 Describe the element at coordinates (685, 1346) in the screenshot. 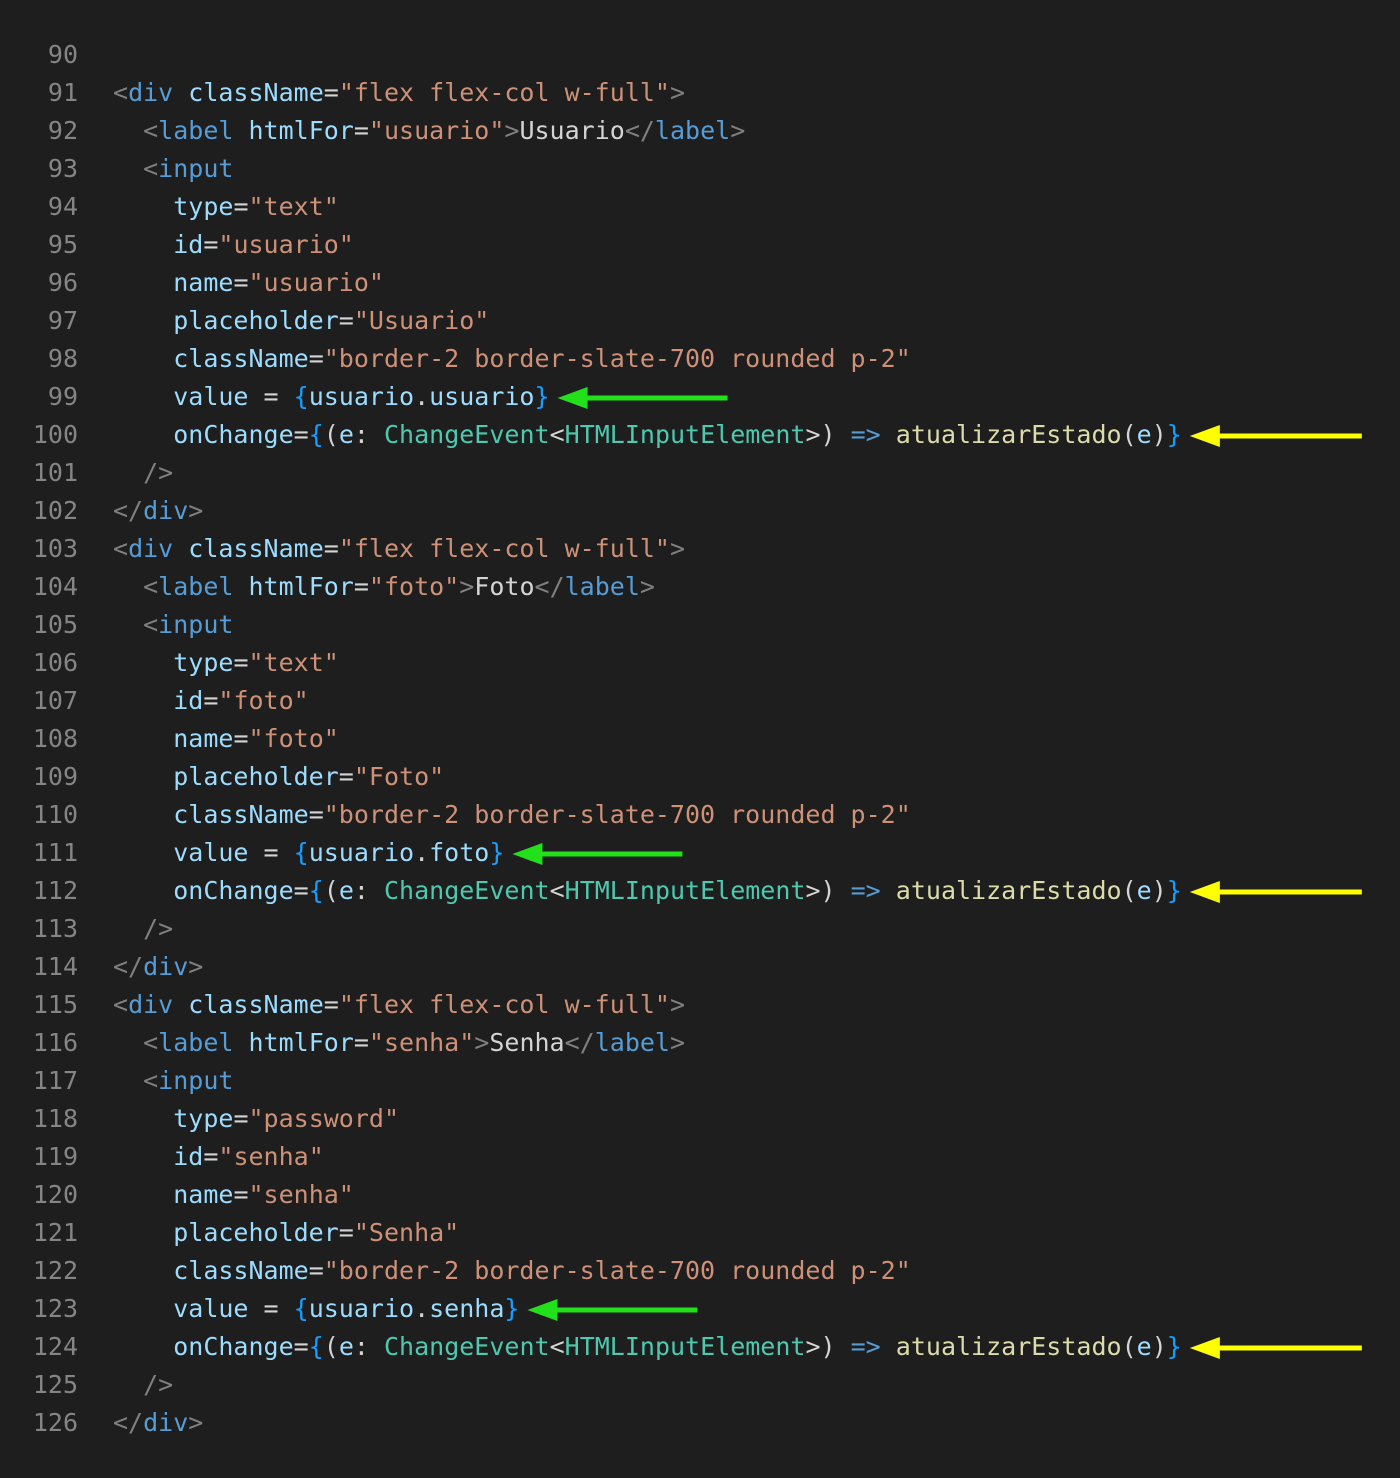

I see `code-token: HTMLInputElement` at that location.